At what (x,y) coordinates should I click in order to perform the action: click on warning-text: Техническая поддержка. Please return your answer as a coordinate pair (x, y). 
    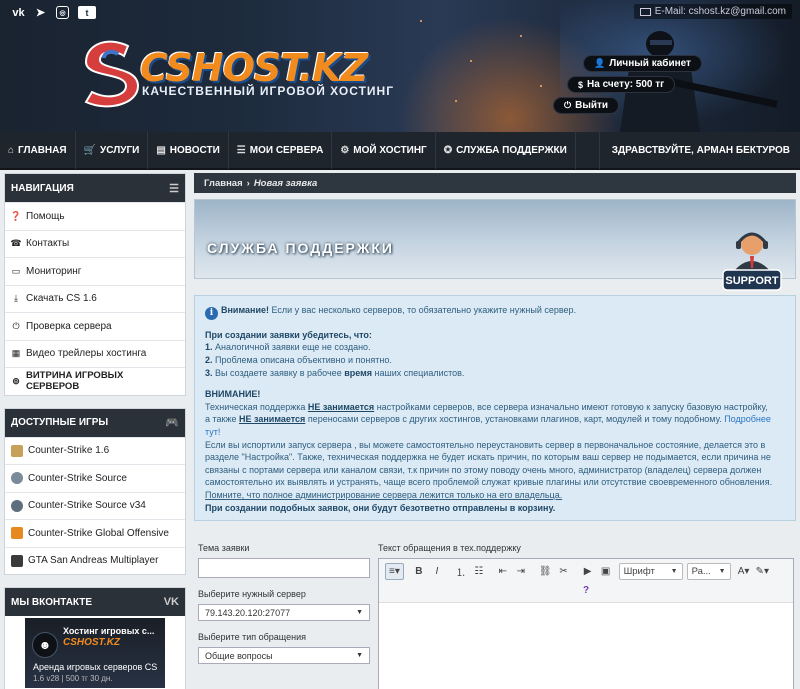
    Looking at the image, I should click on (256, 406).